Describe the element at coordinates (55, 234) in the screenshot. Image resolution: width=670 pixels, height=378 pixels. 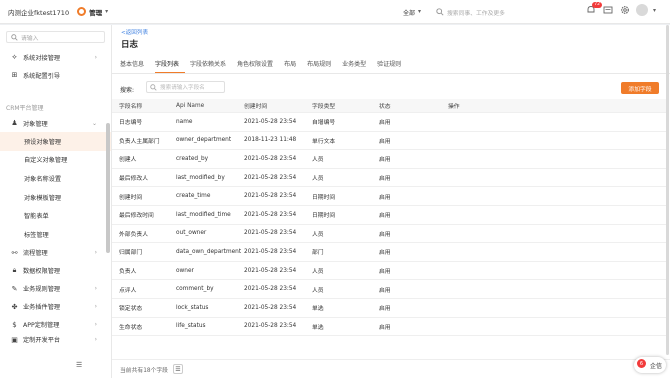
I see `sidebar-item-tags: 标签管理` at that location.